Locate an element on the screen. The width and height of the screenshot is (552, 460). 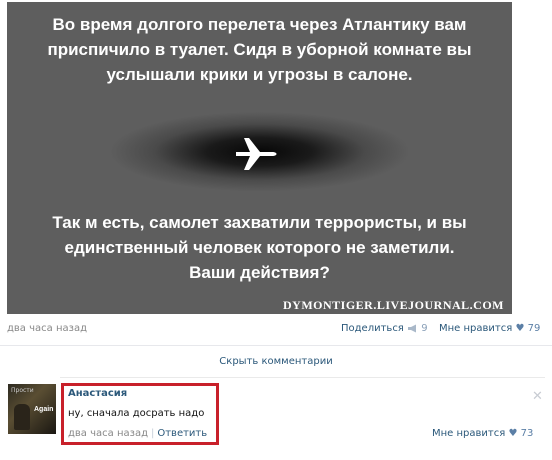
comment-meta: два часа назад | Ответить is located at coordinates (137, 433).